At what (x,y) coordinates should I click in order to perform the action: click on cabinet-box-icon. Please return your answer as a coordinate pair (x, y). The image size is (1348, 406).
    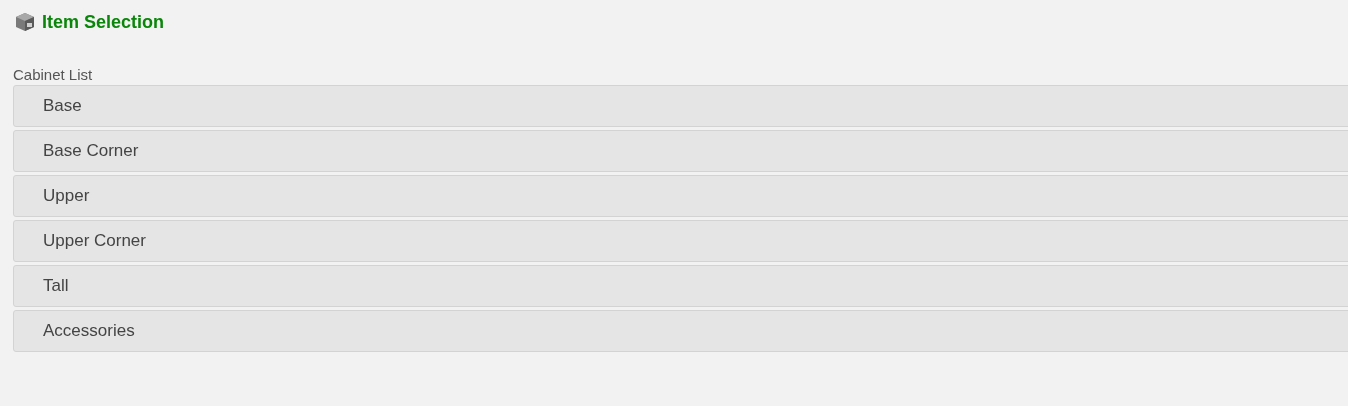
    Looking at the image, I should click on (25, 22).